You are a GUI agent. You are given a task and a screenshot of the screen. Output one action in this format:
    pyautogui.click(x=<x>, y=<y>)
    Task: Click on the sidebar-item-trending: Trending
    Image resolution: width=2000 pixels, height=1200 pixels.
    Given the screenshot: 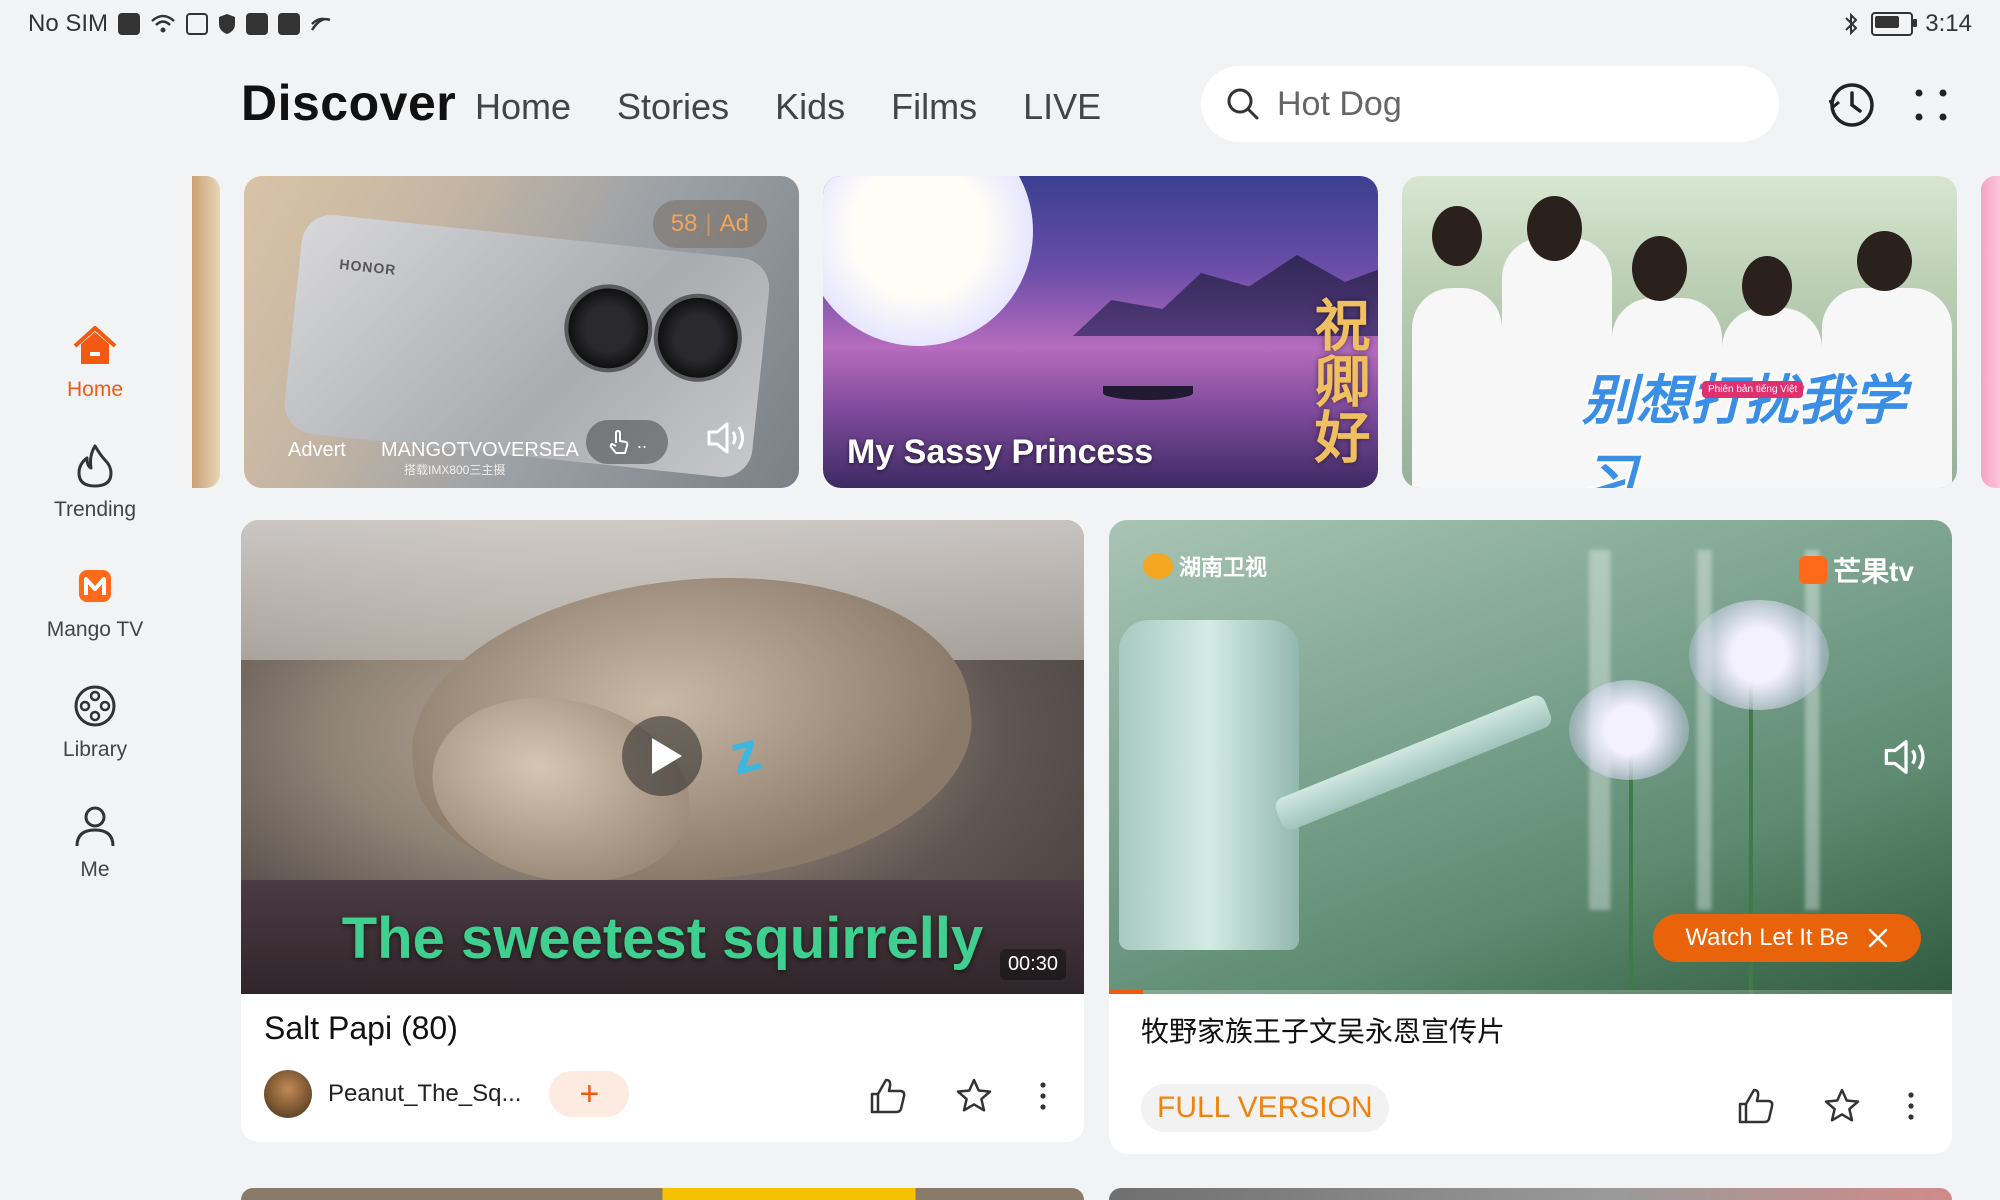 What is the action you would take?
    pyautogui.click(x=95, y=482)
    